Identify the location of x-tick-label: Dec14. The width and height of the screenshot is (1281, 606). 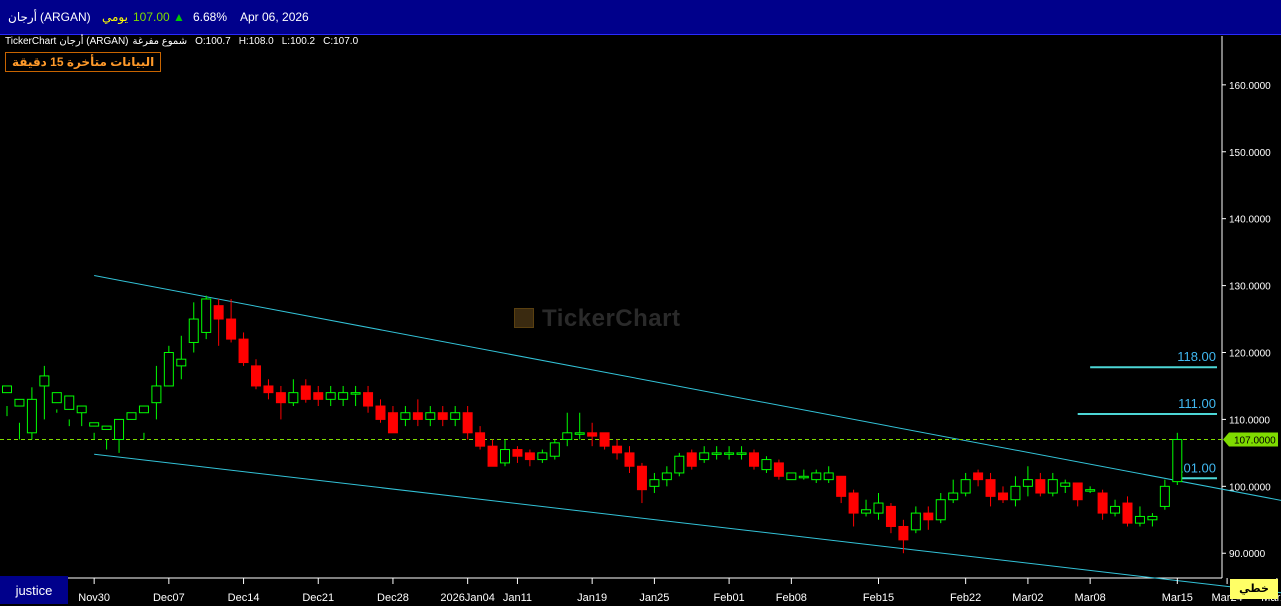
(244, 598).